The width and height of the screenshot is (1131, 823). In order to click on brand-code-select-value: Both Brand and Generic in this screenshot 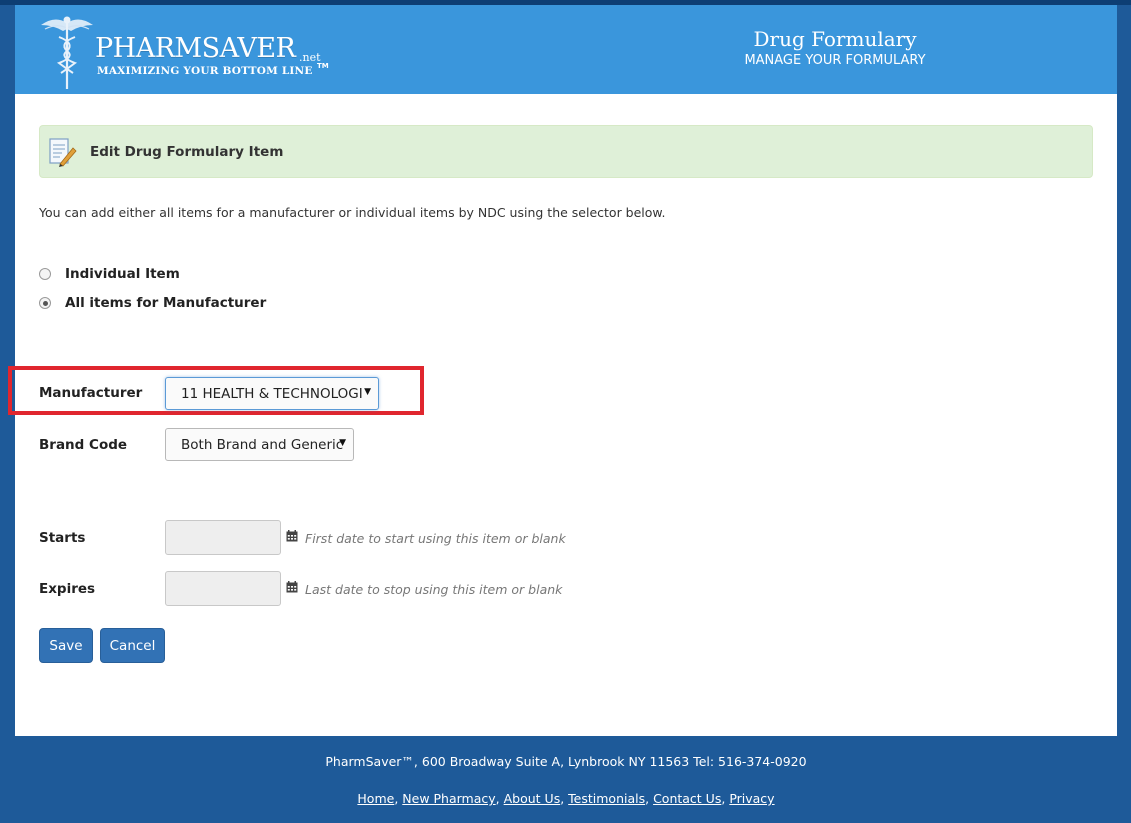, I will do `click(262, 445)`.